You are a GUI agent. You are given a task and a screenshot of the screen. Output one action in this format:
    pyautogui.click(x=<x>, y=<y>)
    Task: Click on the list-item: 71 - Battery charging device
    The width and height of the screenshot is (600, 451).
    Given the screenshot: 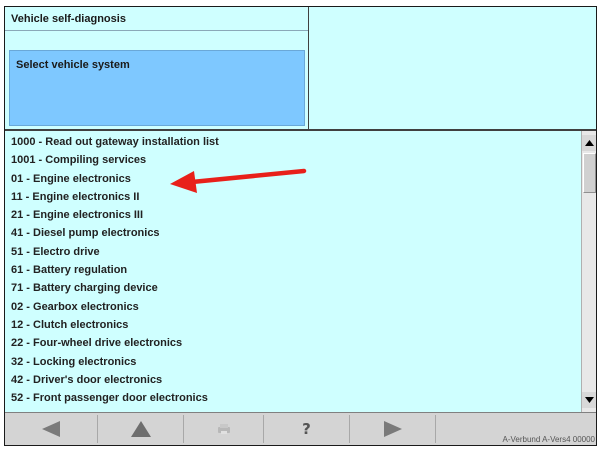 What is the action you would take?
    pyautogui.click(x=293, y=288)
    